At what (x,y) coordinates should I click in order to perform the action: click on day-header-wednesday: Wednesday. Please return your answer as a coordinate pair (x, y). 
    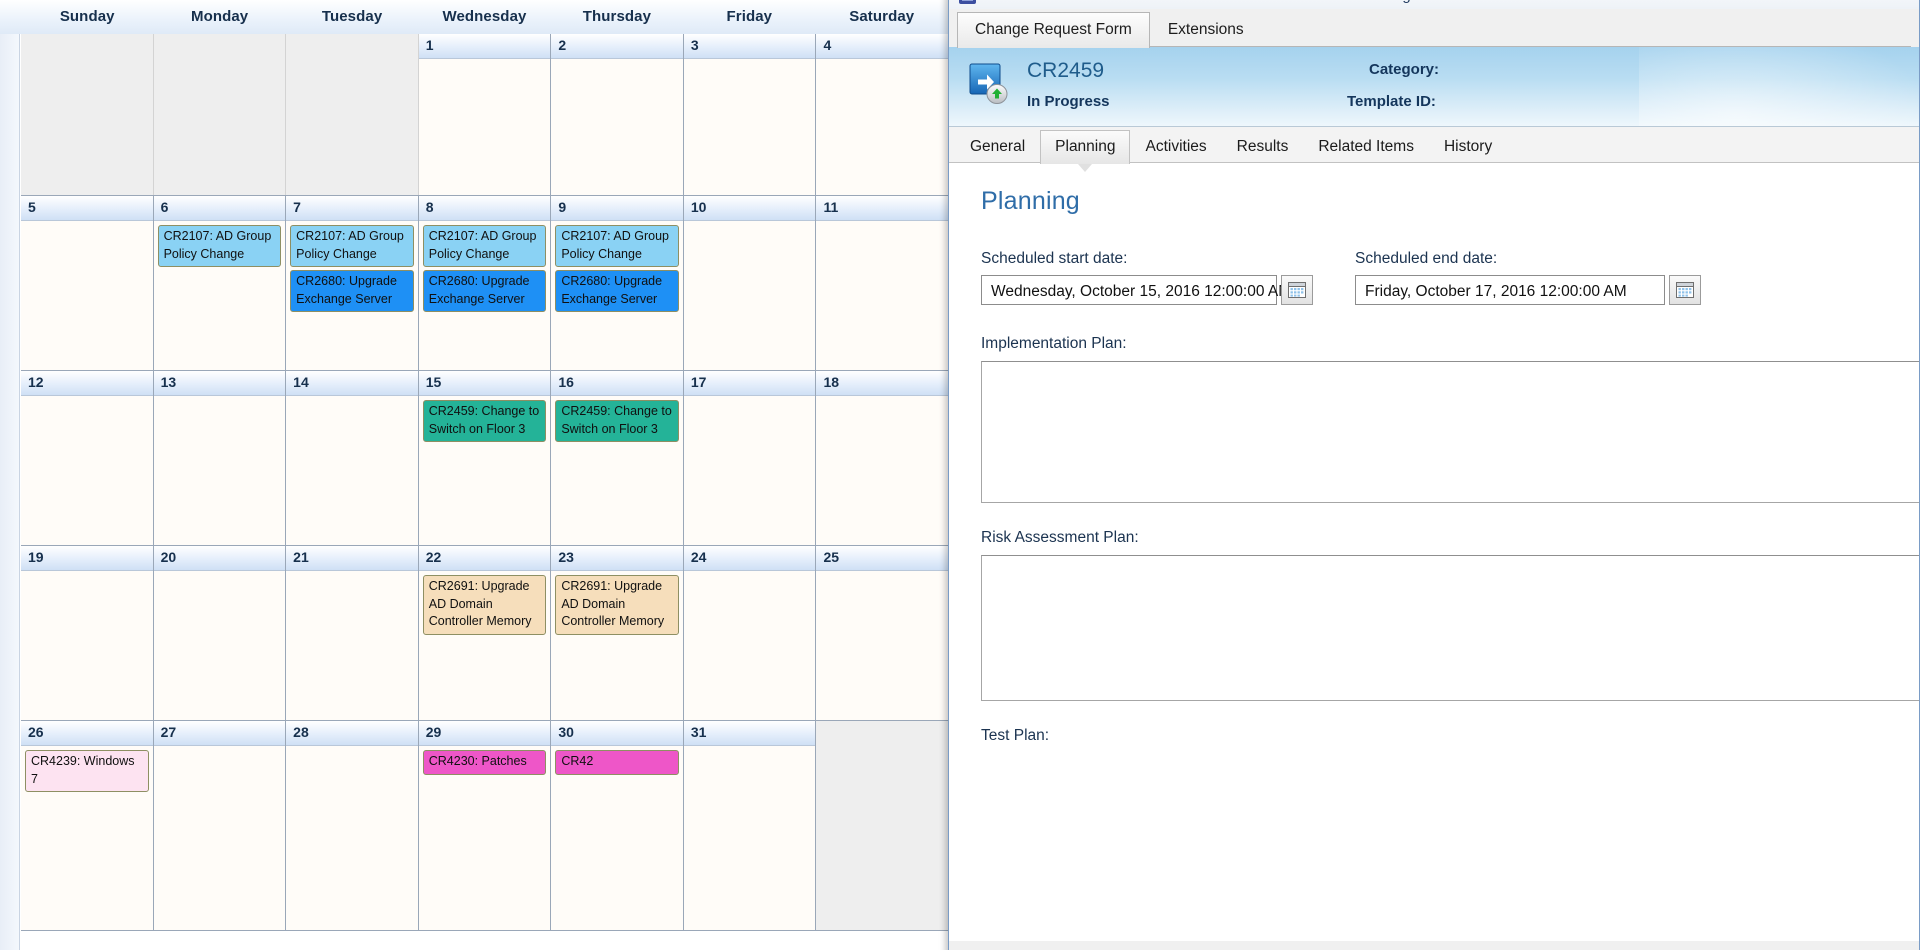
    Looking at the image, I should click on (484, 16).